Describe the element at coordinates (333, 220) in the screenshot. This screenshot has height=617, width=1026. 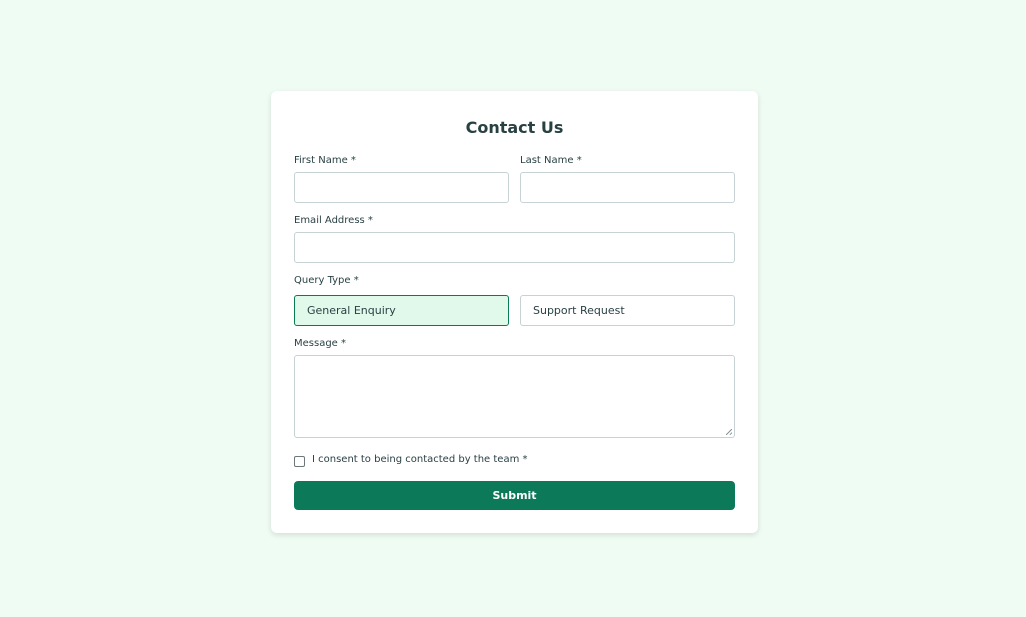
I see `email-label: Email Address *` at that location.